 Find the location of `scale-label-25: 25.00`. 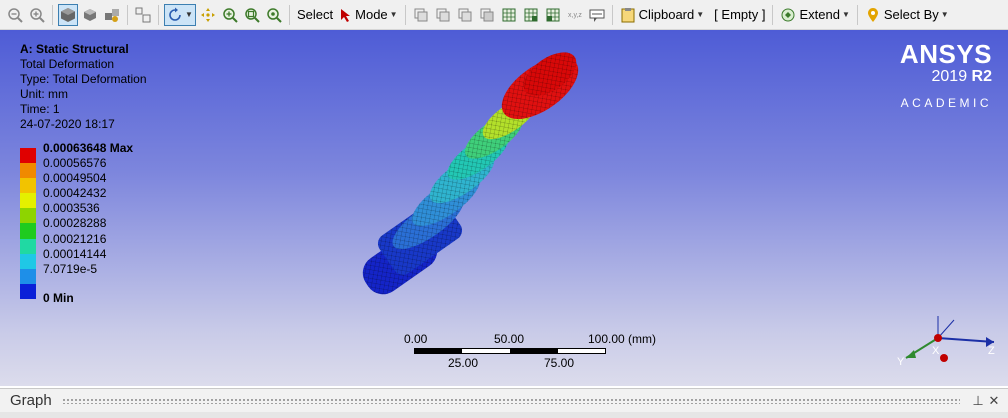

scale-label-25: 25.00 is located at coordinates (463, 363).